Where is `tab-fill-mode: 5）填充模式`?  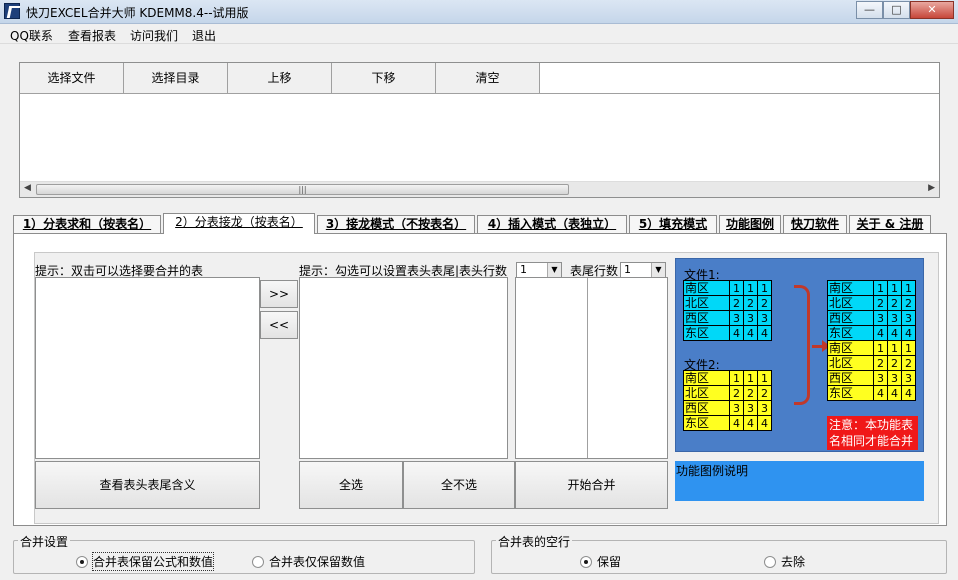
tab-fill-mode: 5）填充模式 is located at coordinates (673, 224).